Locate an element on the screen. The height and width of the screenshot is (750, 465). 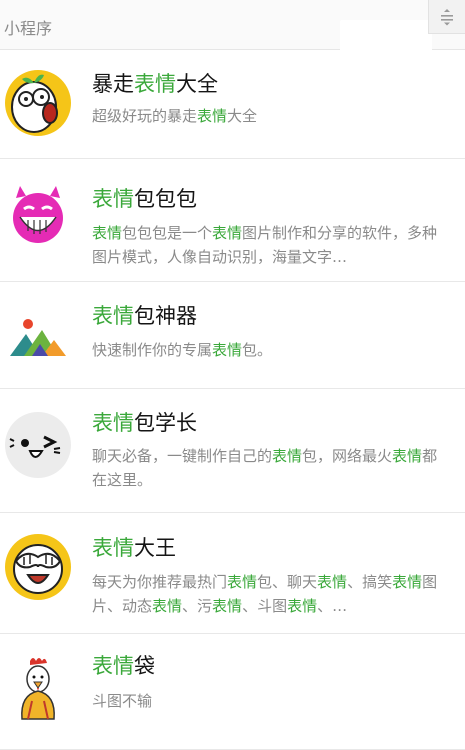
item-title: 表情包神器 is located at coordinates (144, 316).